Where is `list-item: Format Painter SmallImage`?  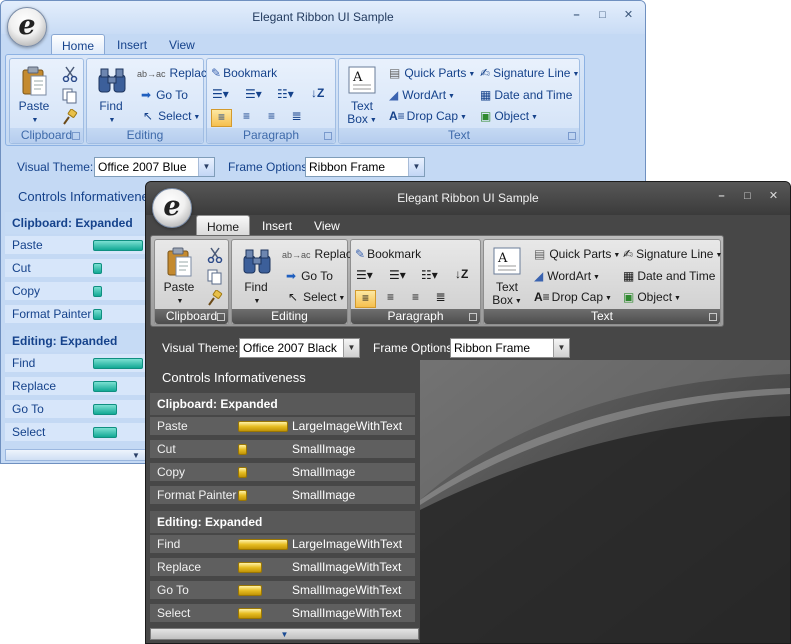 list-item: Format Painter SmallImage is located at coordinates (282, 495).